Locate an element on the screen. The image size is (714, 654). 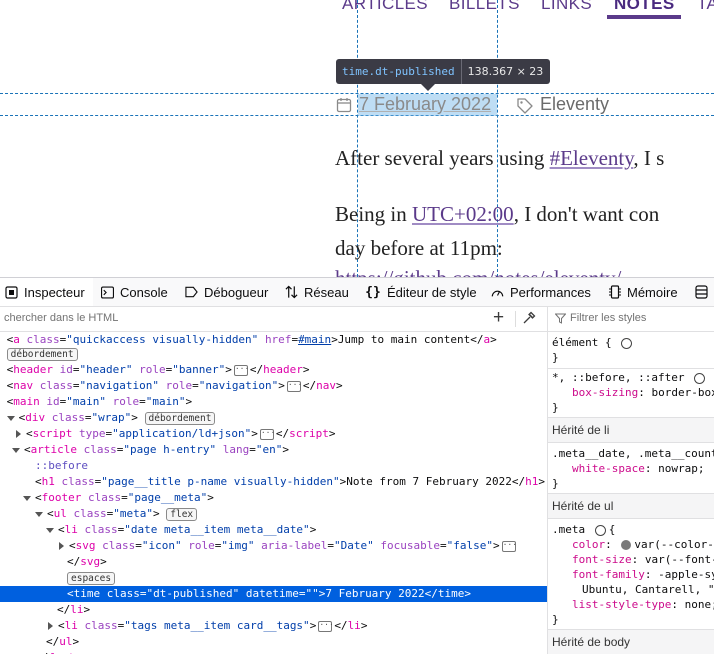
markup-toolbar: chercher dans le HTML + is located at coordinates (273, 319).